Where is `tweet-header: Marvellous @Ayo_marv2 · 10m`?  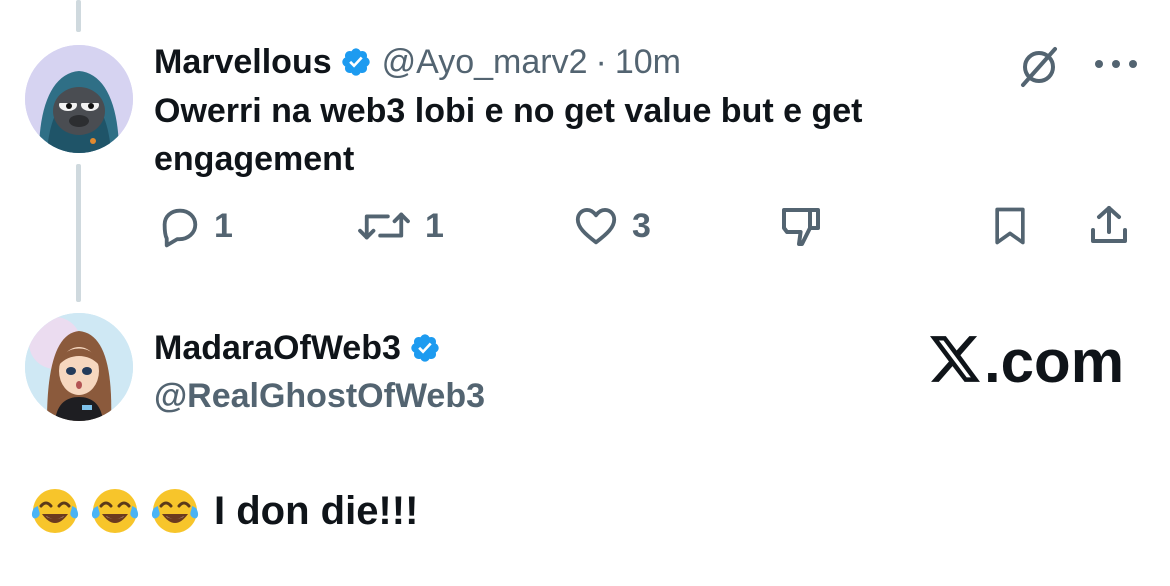
tweet-header: Marvellous @Ayo_marv2 · 10m is located at coordinates (417, 62).